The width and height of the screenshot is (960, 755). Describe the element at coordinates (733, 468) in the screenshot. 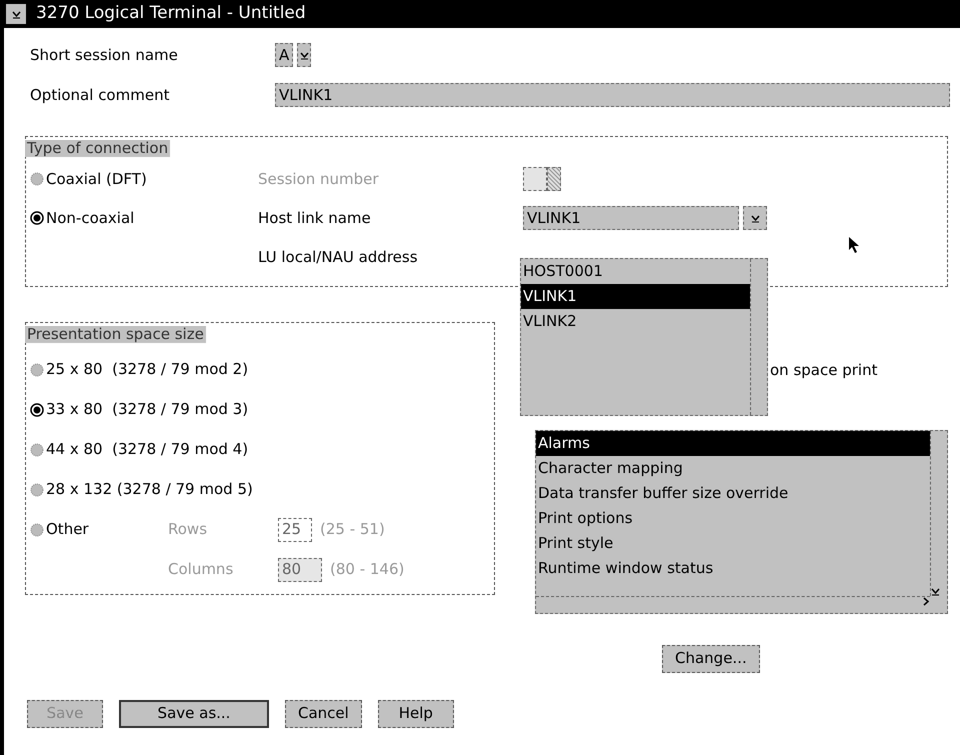

I see `list-item: Character mapping` at that location.